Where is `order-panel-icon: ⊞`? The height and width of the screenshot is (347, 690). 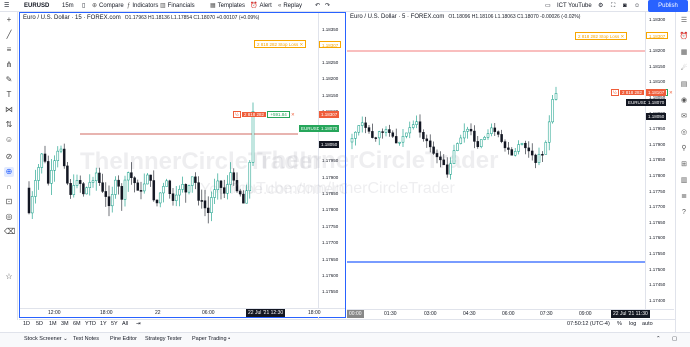 order-panel-icon: ⊞ is located at coordinates (684, 165).